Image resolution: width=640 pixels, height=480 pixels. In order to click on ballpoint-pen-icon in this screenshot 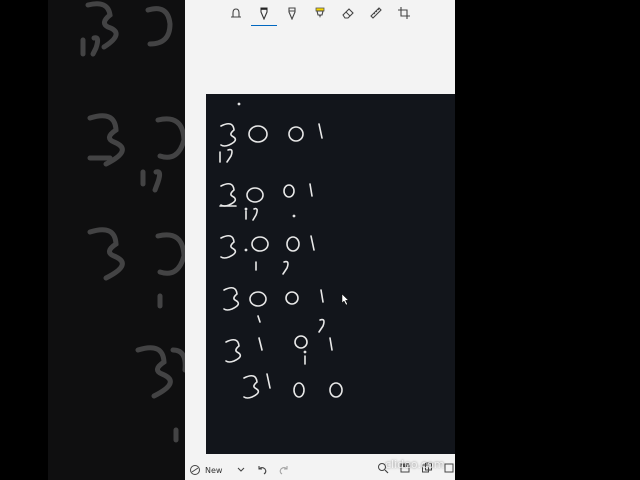, I will do `click(264, 13)`.